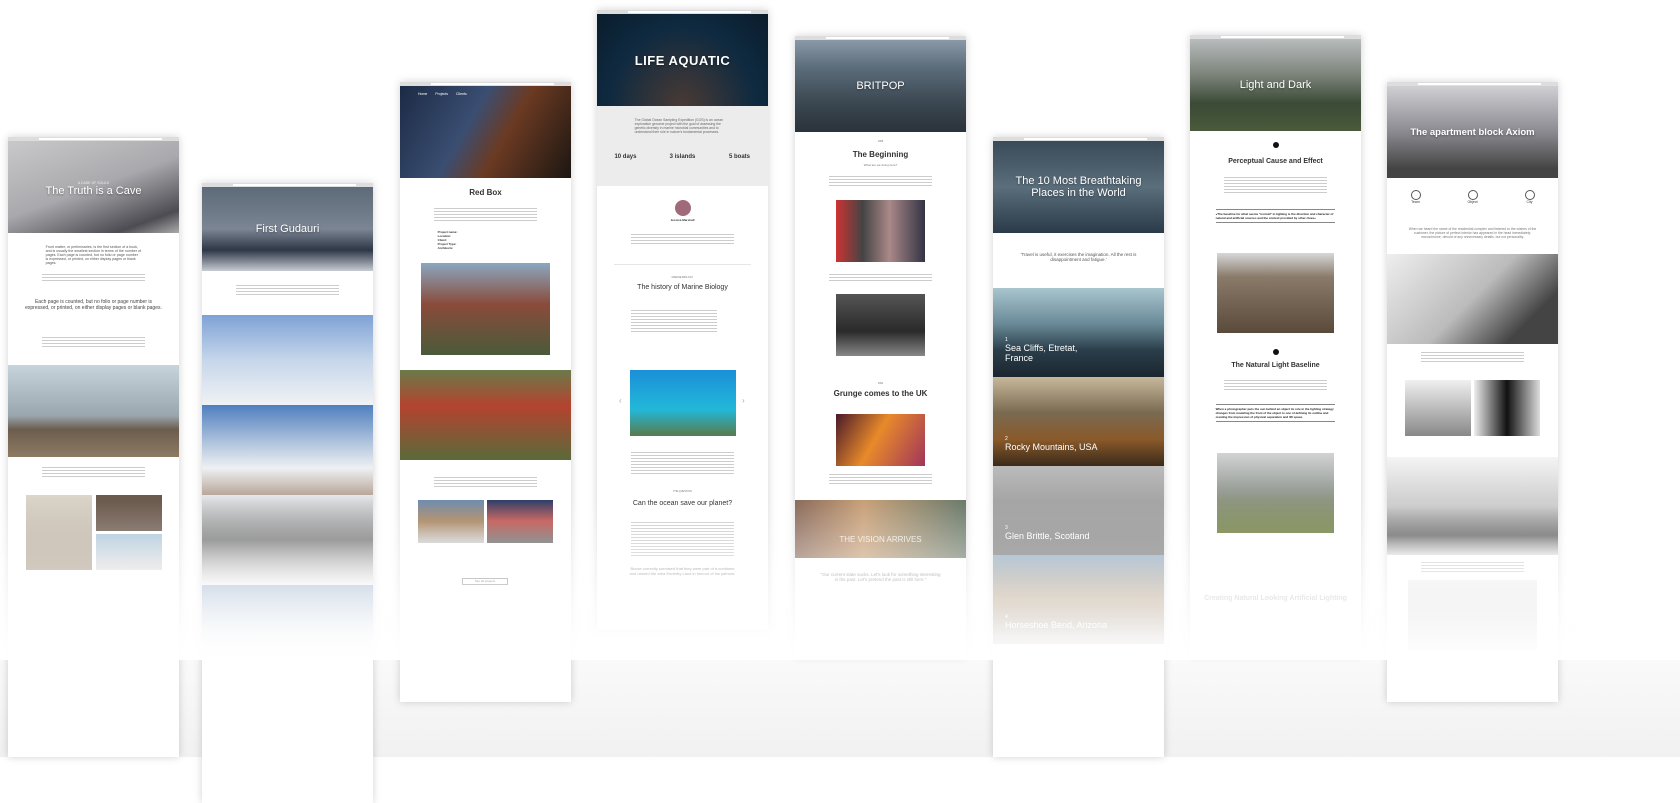 This screenshot has width=1680, height=803. I want to click on image-snow-plane, so click(287, 620).